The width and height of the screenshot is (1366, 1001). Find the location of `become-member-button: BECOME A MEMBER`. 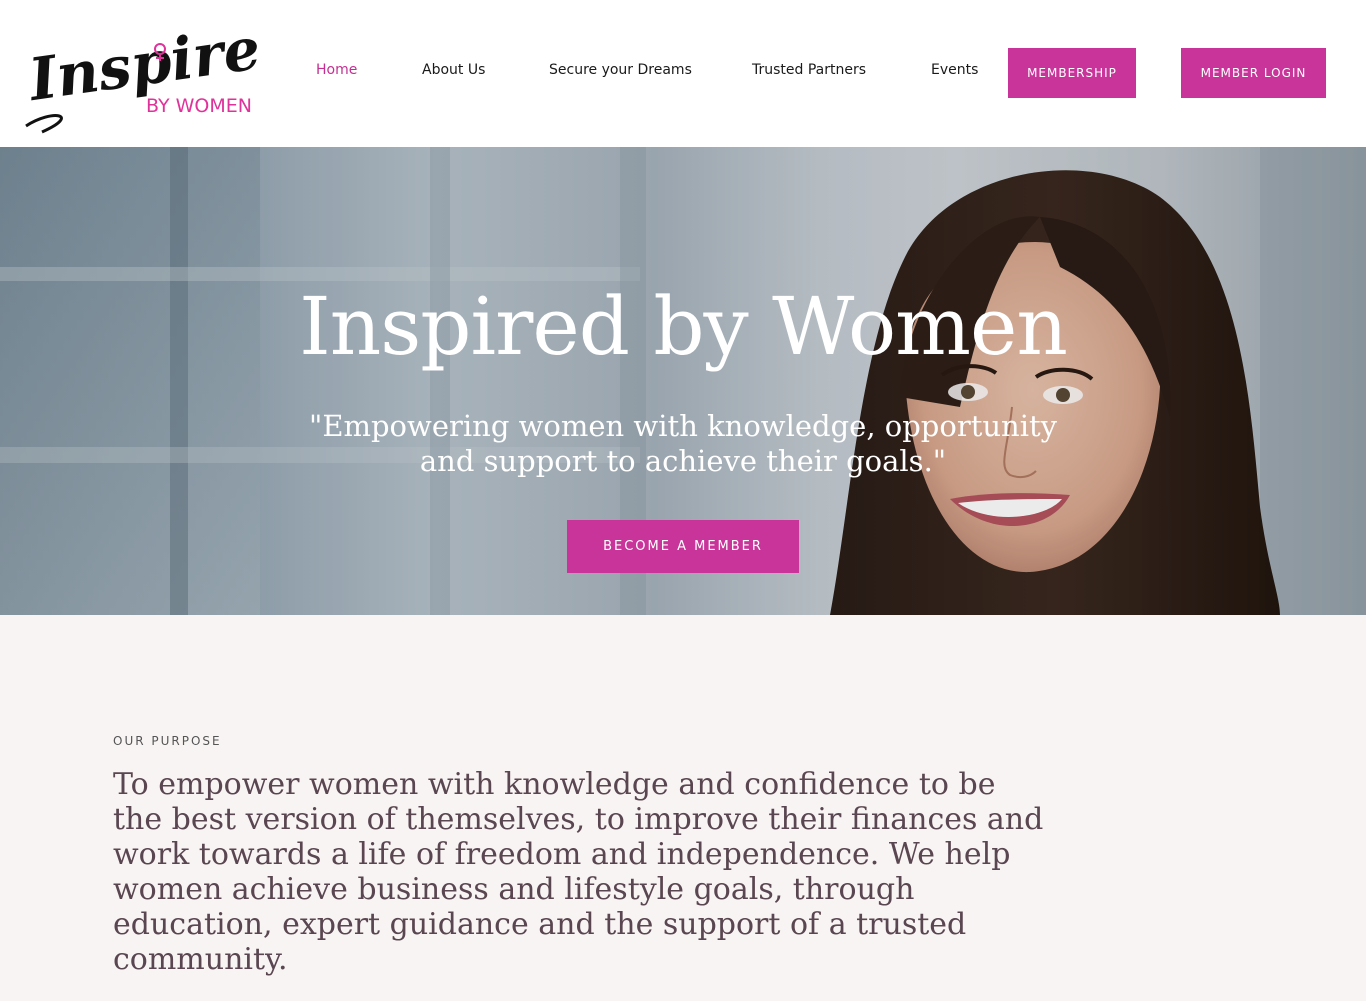

become-member-button: BECOME A MEMBER is located at coordinates (683, 546).